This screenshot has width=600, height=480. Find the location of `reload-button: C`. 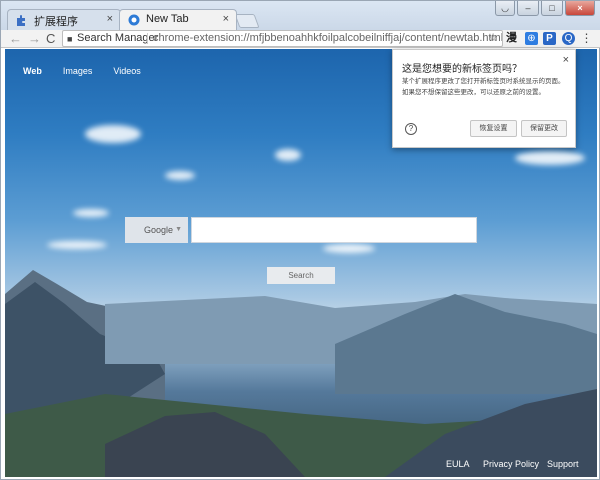

reload-button: C is located at coordinates (50, 38).